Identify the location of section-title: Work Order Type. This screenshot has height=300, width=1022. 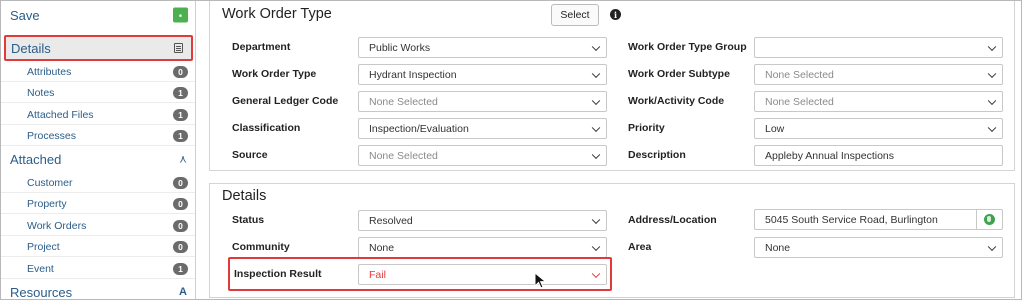
(277, 14).